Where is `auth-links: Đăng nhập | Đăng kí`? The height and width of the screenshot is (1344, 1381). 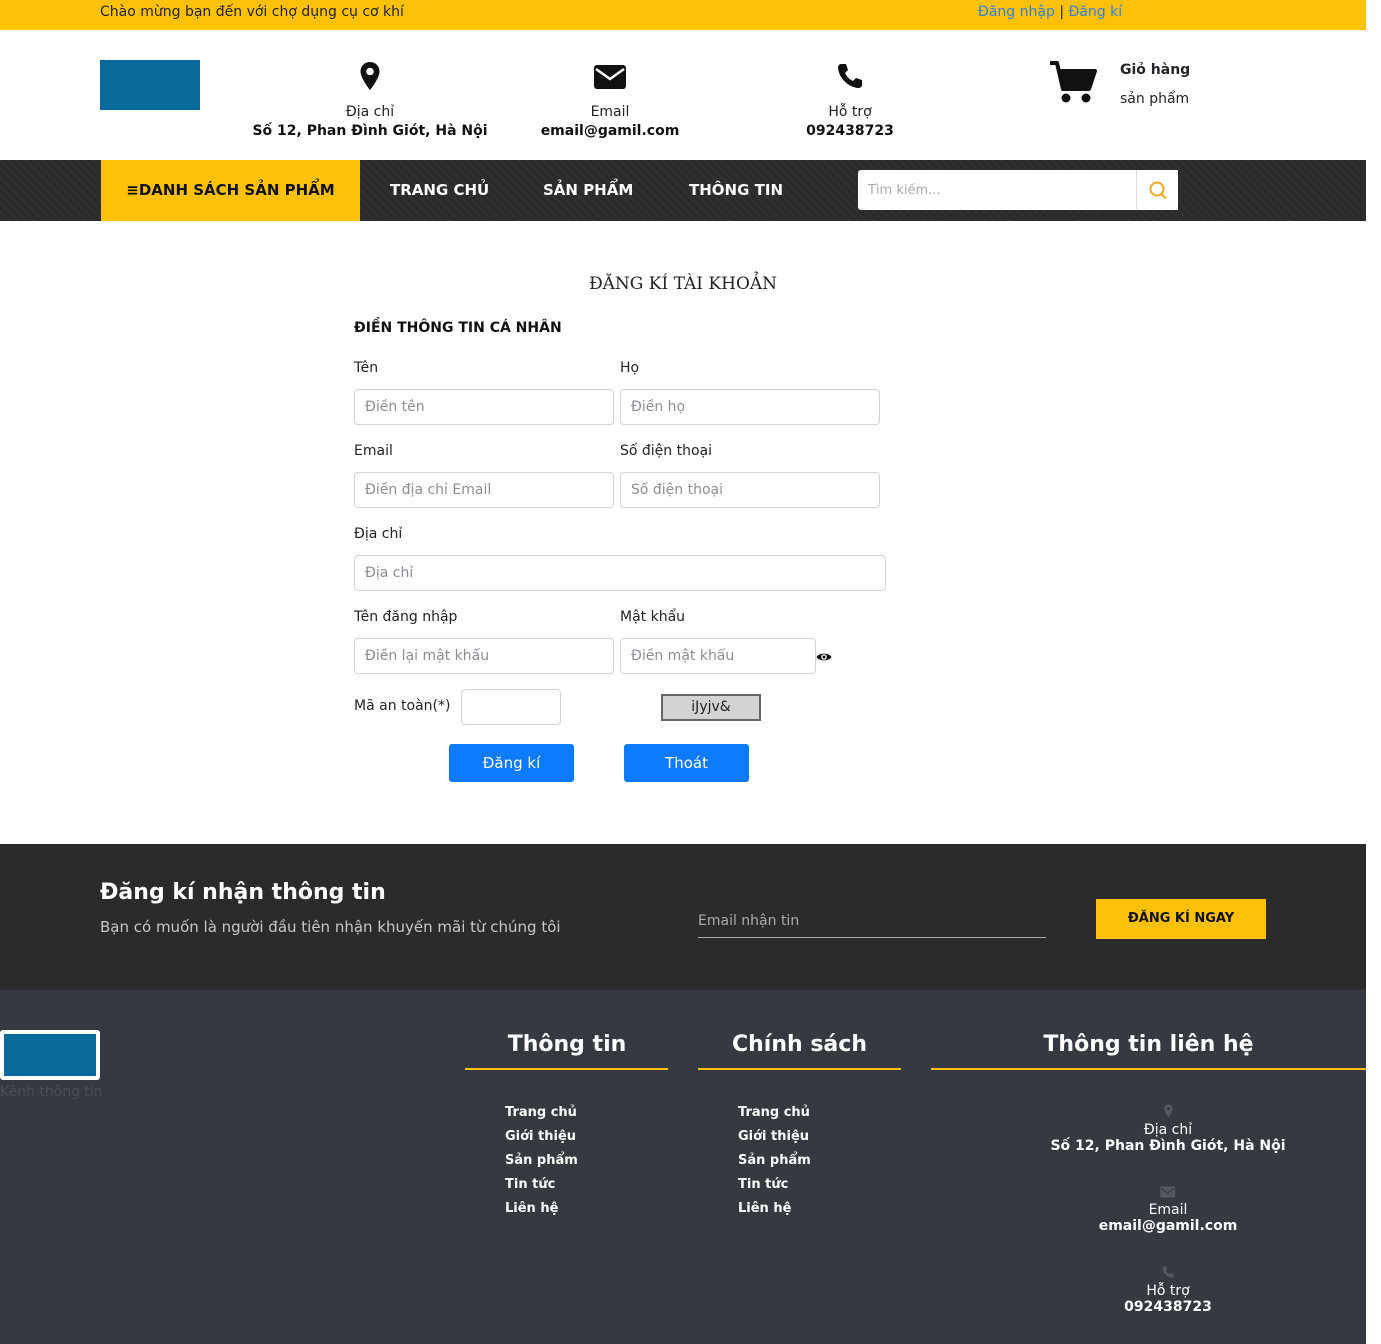 auth-links: Đăng nhập | Đăng kí is located at coordinates (1050, 12).